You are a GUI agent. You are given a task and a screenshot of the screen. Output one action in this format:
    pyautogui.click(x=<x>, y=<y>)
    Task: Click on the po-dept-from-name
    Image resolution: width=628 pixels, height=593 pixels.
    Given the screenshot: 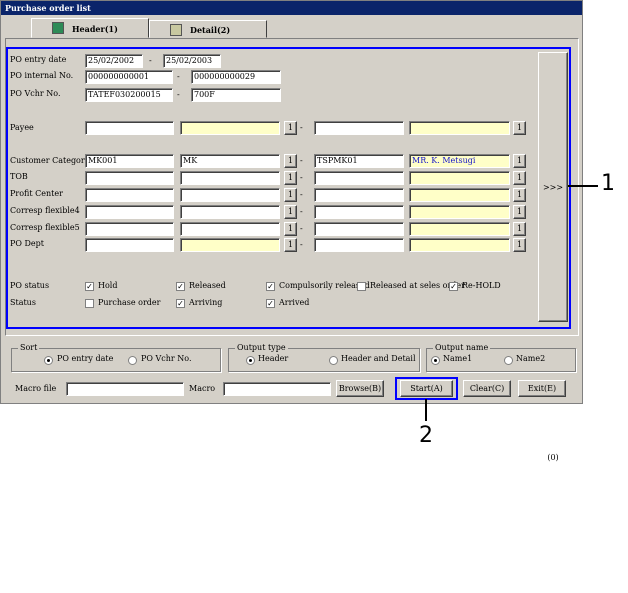 What is the action you would take?
    pyautogui.click(x=230, y=245)
    